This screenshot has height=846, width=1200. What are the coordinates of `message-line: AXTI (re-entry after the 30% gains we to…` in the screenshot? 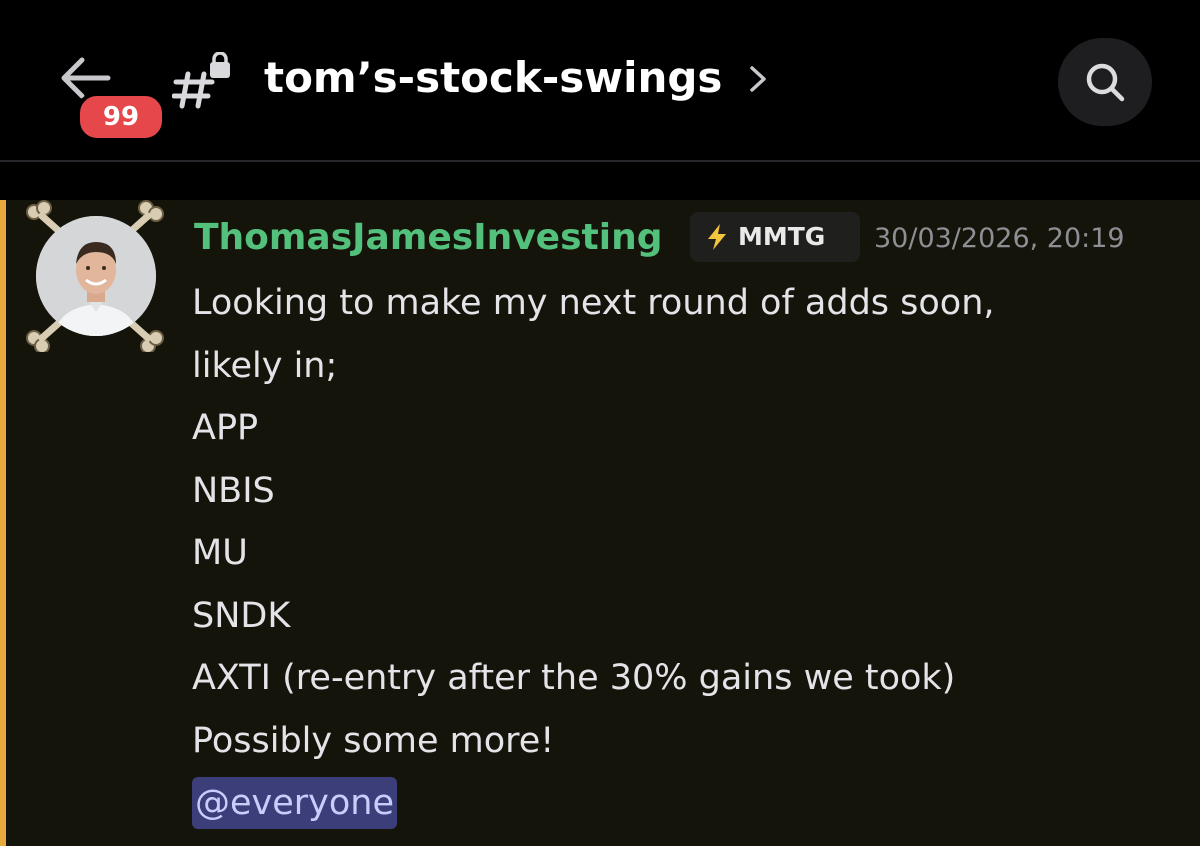 It's located at (574, 678).